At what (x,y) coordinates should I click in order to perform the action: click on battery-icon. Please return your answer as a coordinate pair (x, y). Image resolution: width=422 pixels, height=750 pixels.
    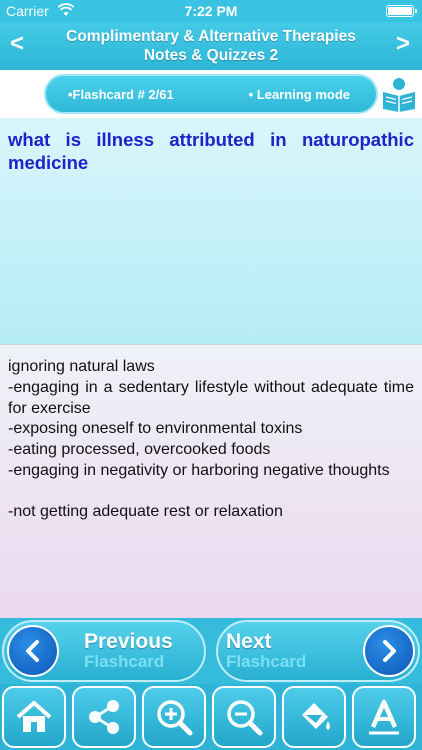
    Looking at the image, I should click on (401, 11).